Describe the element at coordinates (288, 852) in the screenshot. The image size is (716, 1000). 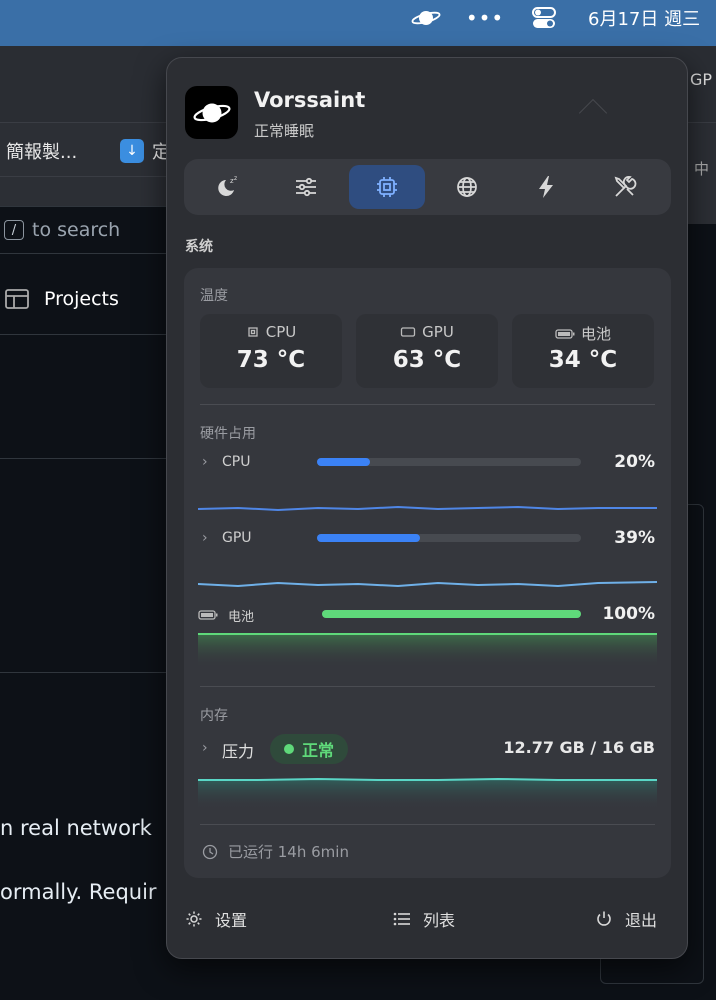
I see `uptime-text: 已运行 14h 6min` at that location.